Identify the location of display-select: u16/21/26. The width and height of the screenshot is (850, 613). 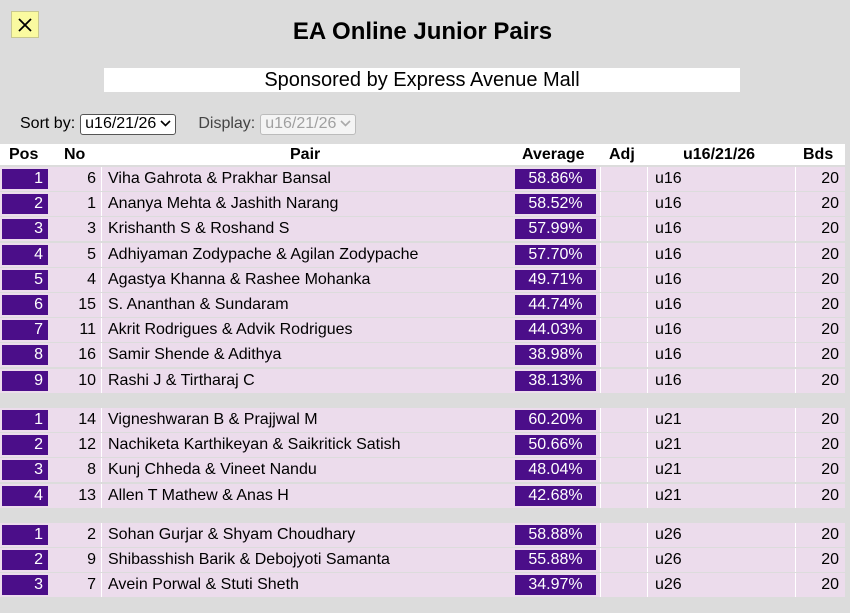
(308, 124).